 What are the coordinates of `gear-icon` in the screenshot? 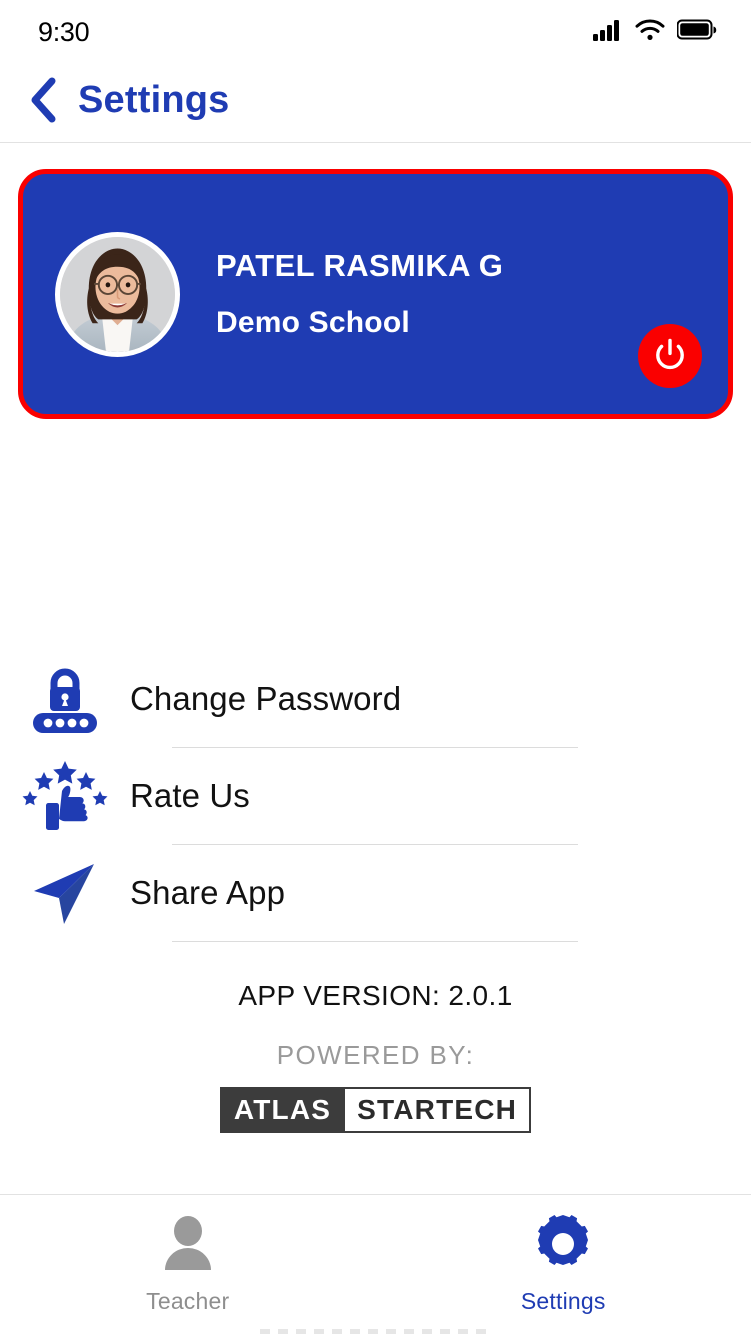 It's located at (563, 1246).